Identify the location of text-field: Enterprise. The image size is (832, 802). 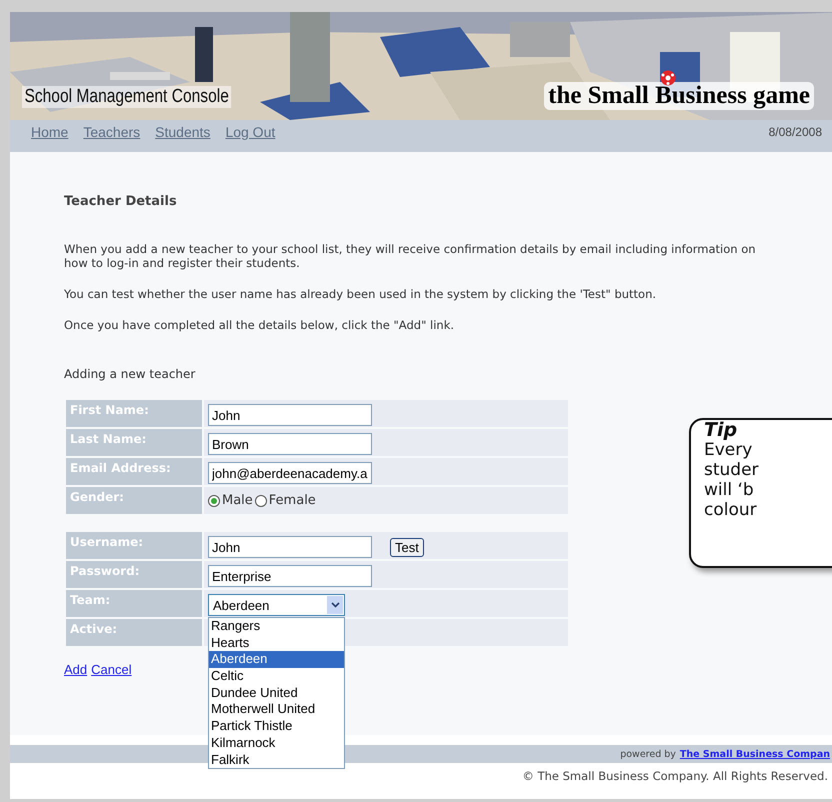
(290, 576).